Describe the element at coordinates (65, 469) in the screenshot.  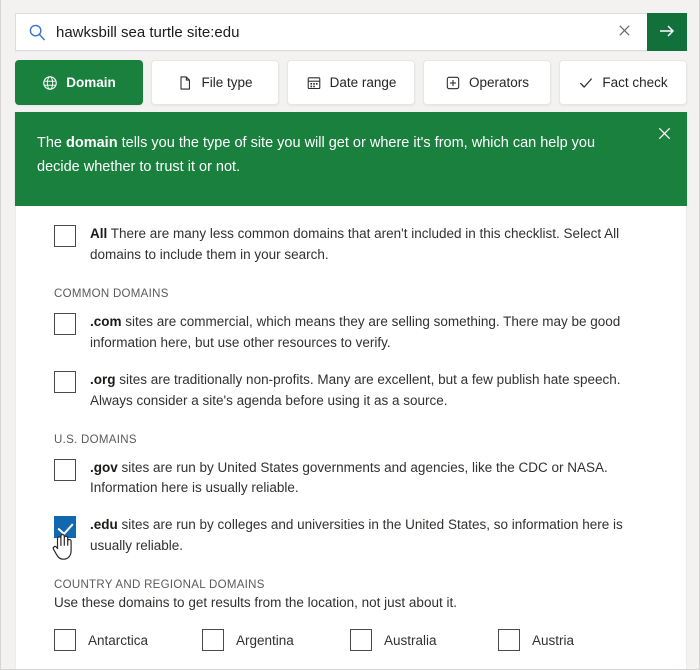
I see `checkbox-gov` at that location.